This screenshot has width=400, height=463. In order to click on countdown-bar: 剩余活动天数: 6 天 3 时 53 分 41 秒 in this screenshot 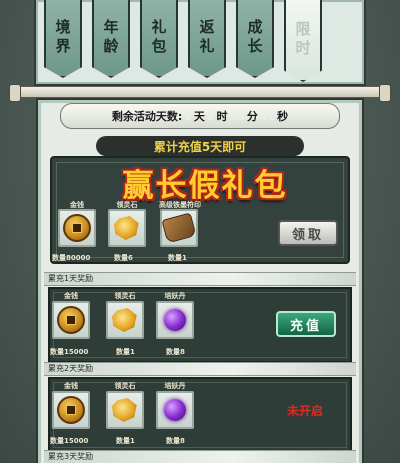, I will do `click(200, 116)`.